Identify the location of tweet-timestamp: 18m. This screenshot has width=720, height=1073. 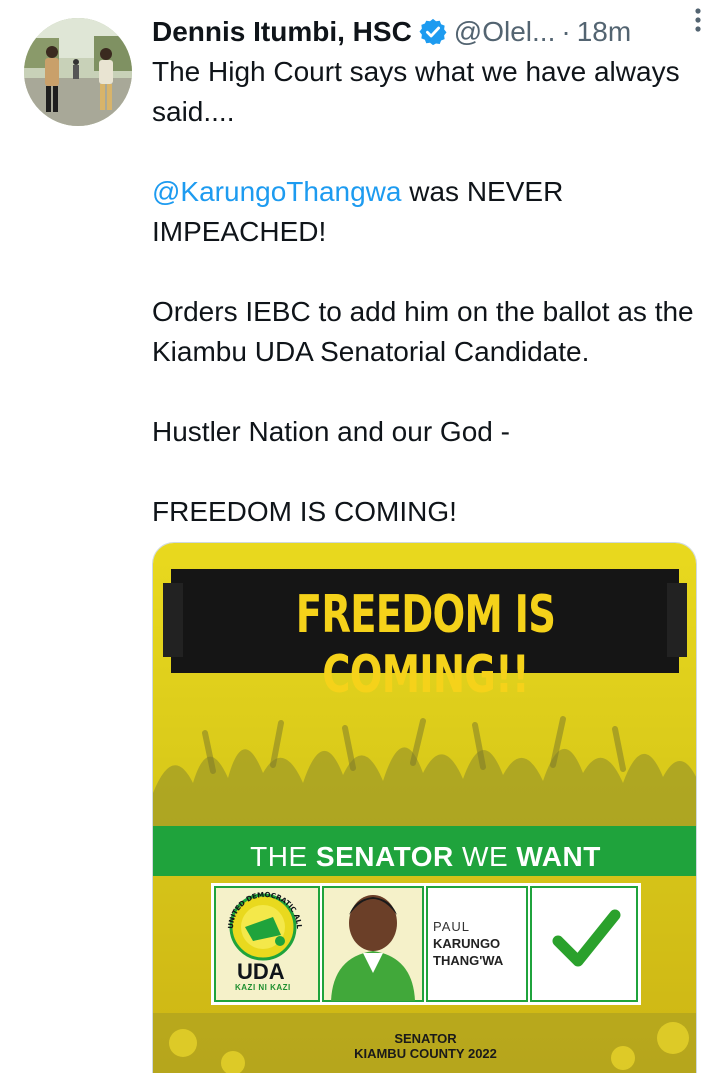
(604, 32).